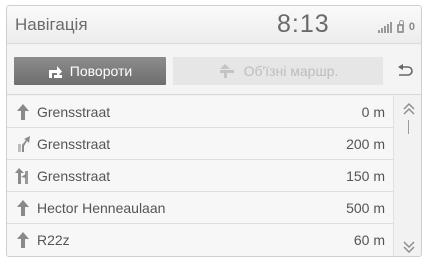  What do you see at coordinates (291, 71) in the screenshot?
I see `tab-detour-label: Об'їзні маршр.` at bounding box center [291, 71].